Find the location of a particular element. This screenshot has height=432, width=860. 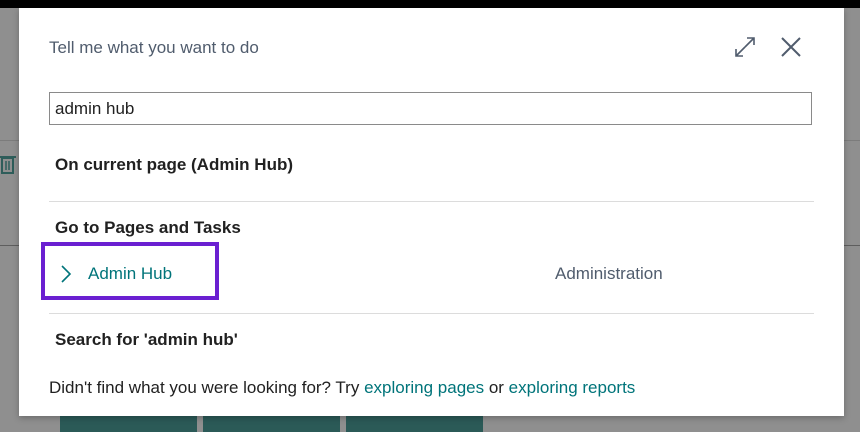

section-search-for: Search for 'admin hub' is located at coordinates (146, 340).